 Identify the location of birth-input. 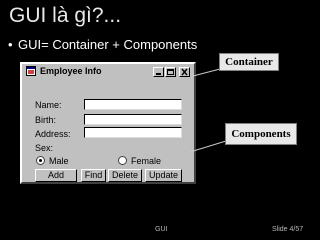
(133, 119).